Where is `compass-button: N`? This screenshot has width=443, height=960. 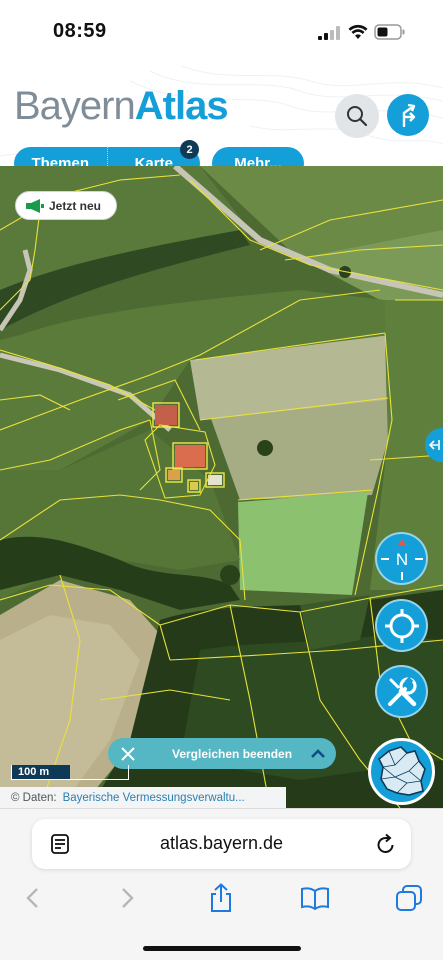
compass-button: N is located at coordinates (401, 558).